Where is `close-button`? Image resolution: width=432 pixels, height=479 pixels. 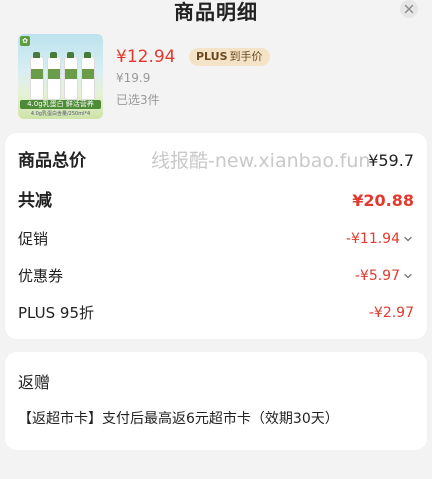
close-button is located at coordinates (409, 9).